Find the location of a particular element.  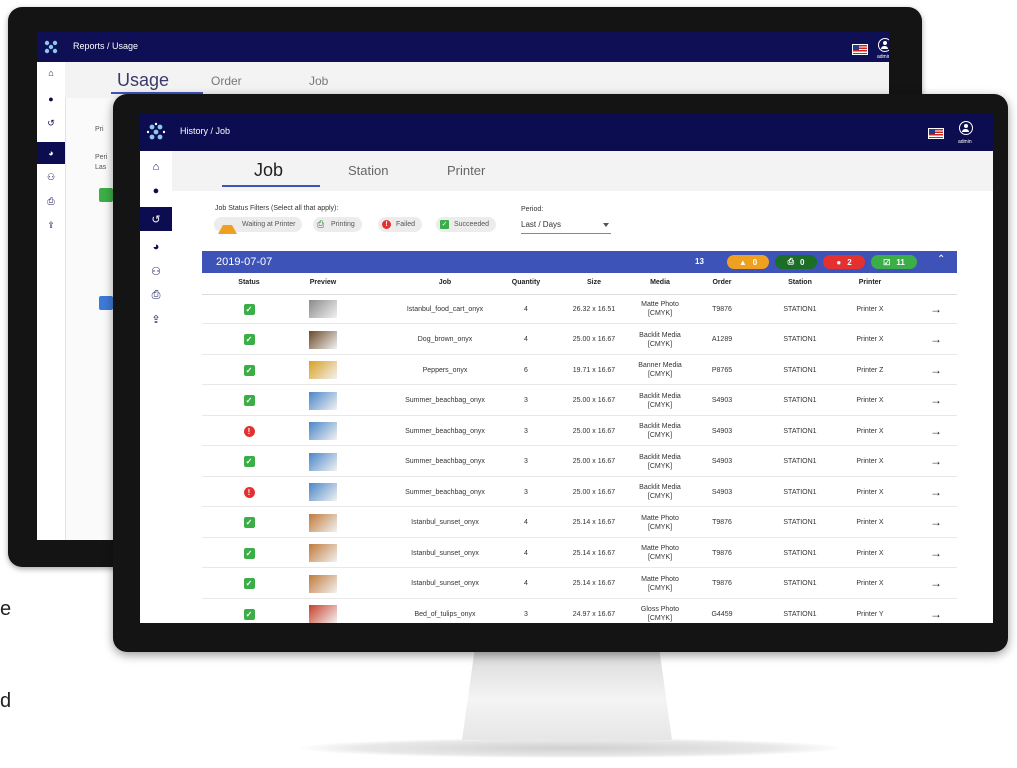

column-header: Status is located at coordinates (249, 282).